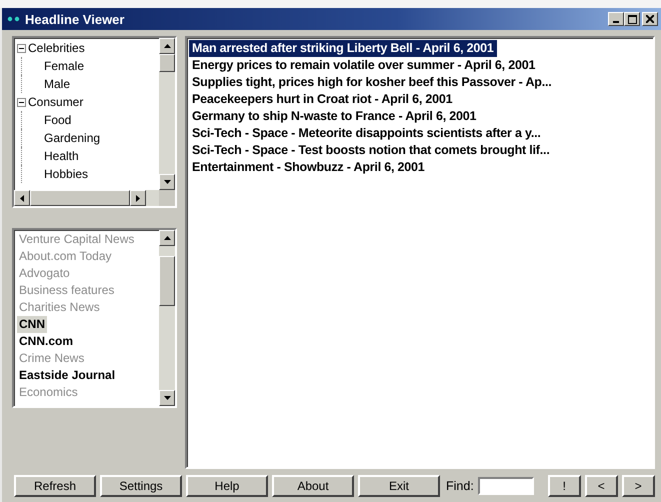  Describe the element at coordinates (72, 138) in the screenshot. I see `tree-item: Gardening` at that location.